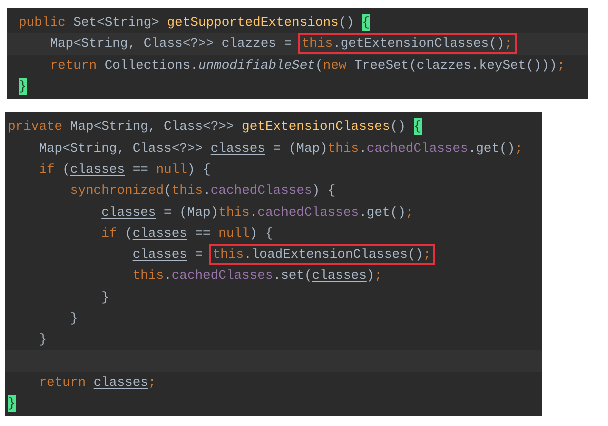 The width and height of the screenshot is (608, 426). Describe the element at coordinates (168, 255) in the screenshot. I see `code-text: classes =` at that location.